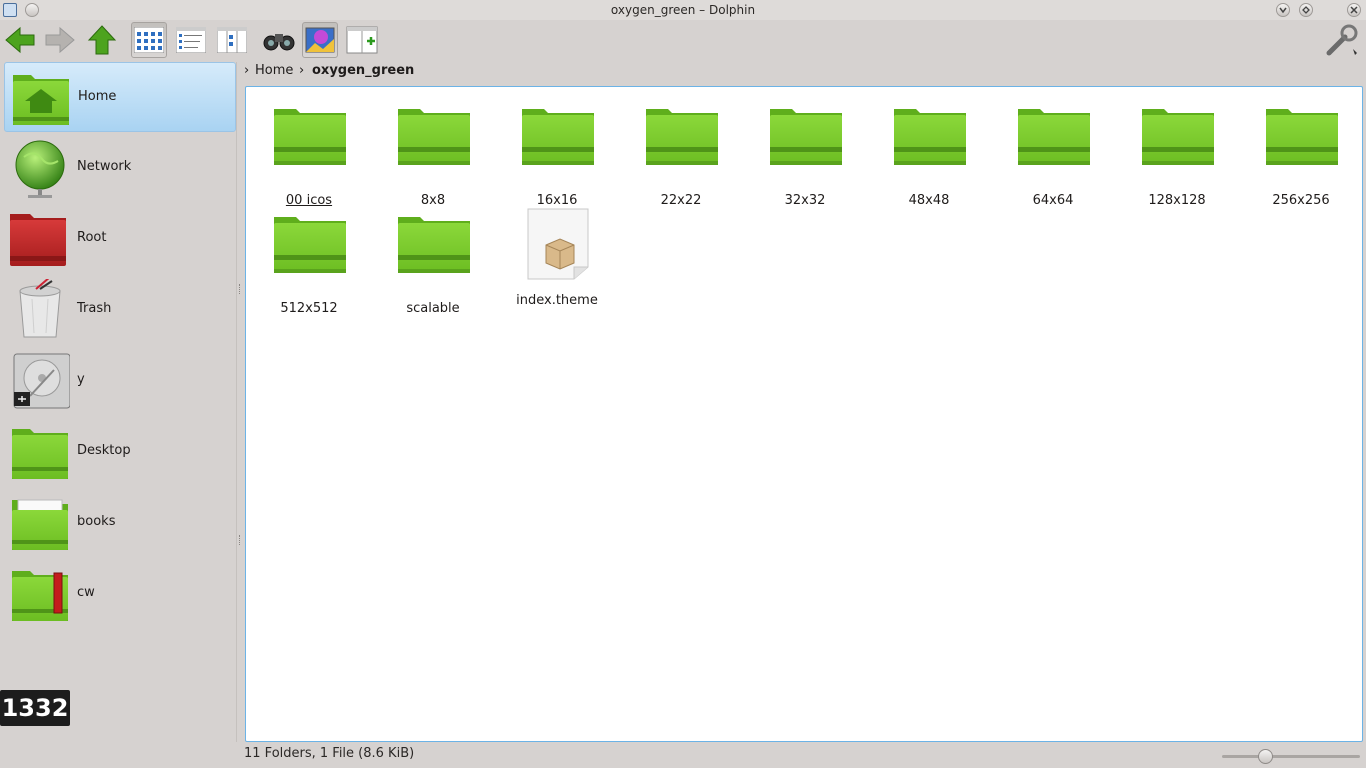 This screenshot has width=1366, height=768. Describe the element at coordinates (433, 200) in the screenshot. I see `item-label: 8x8` at that location.